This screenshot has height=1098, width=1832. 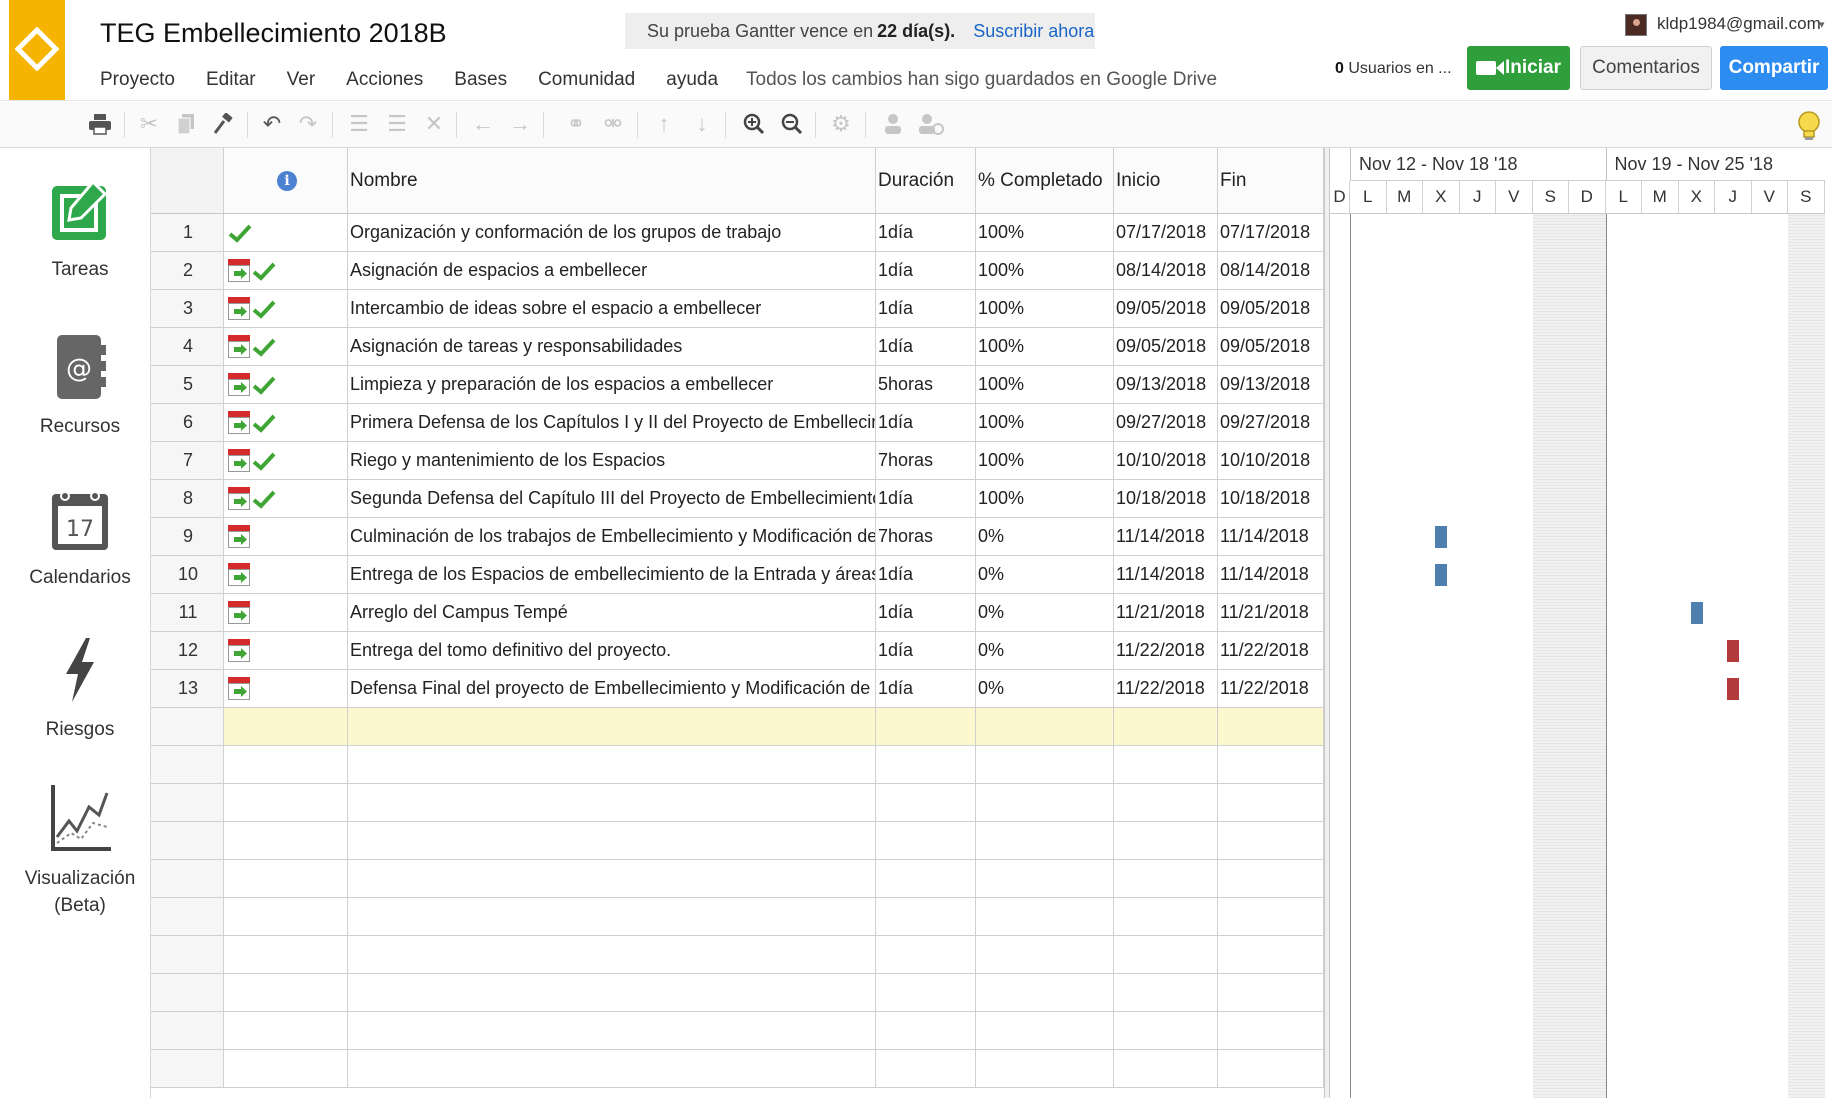 What do you see at coordinates (1822, 24) in the screenshot?
I see `chevron-down-icon: ▾` at bounding box center [1822, 24].